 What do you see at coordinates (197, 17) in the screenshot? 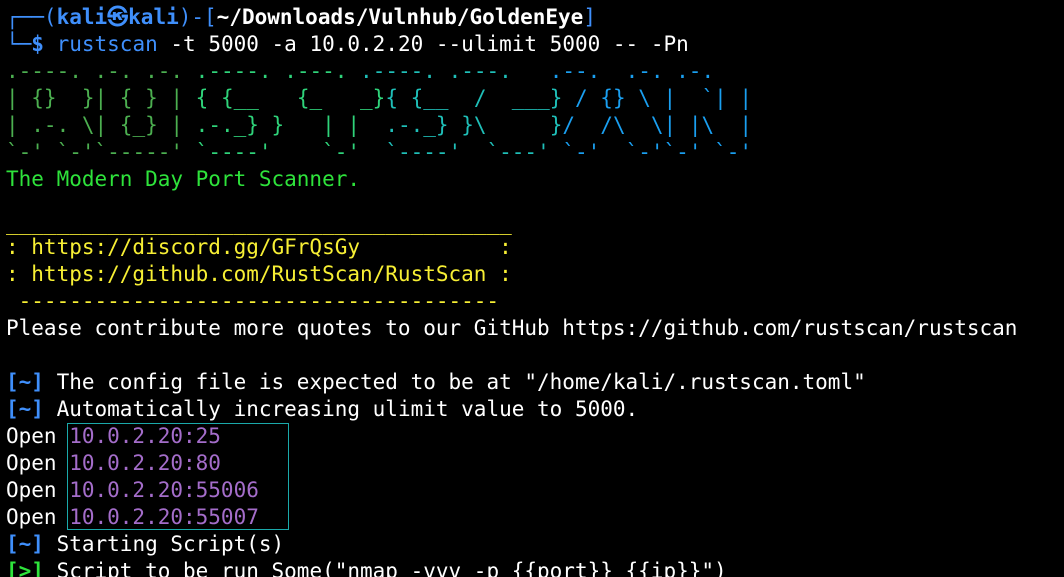
I see `prompt-mid: )-[` at bounding box center [197, 17].